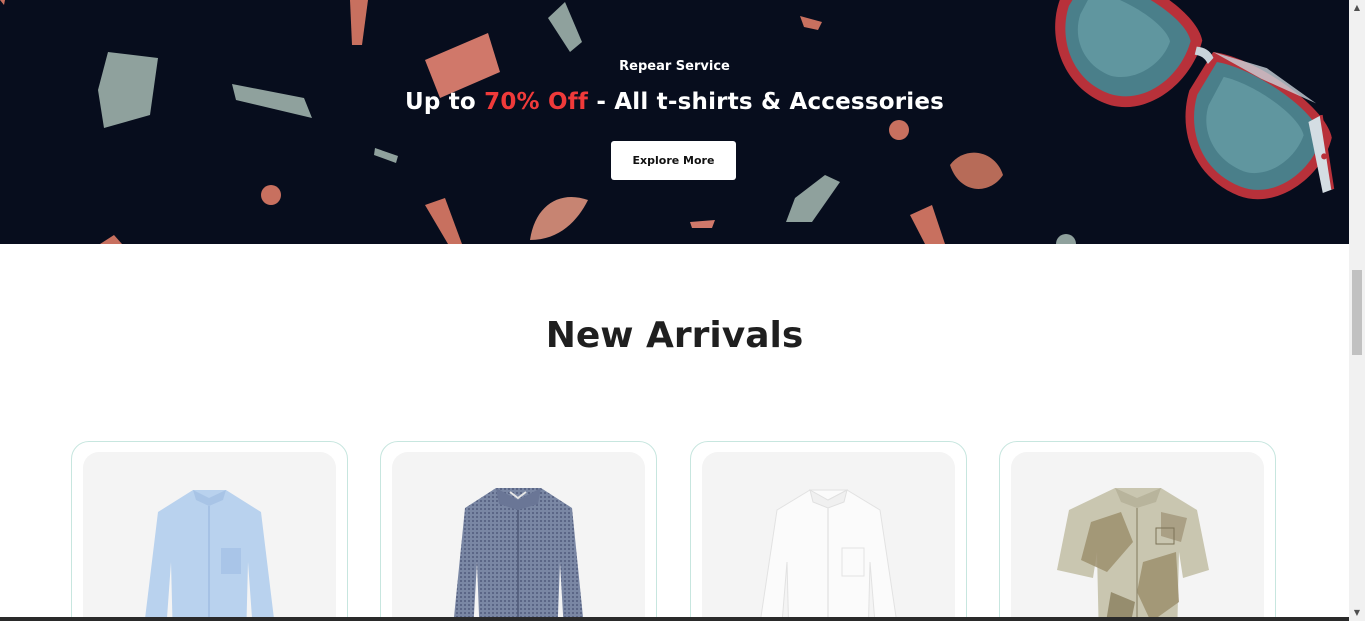 This screenshot has width=1365, height=621. What do you see at coordinates (536, 102) in the screenshot?
I see `banner-title-highlight: 70% Off` at bounding box center [536, 102].